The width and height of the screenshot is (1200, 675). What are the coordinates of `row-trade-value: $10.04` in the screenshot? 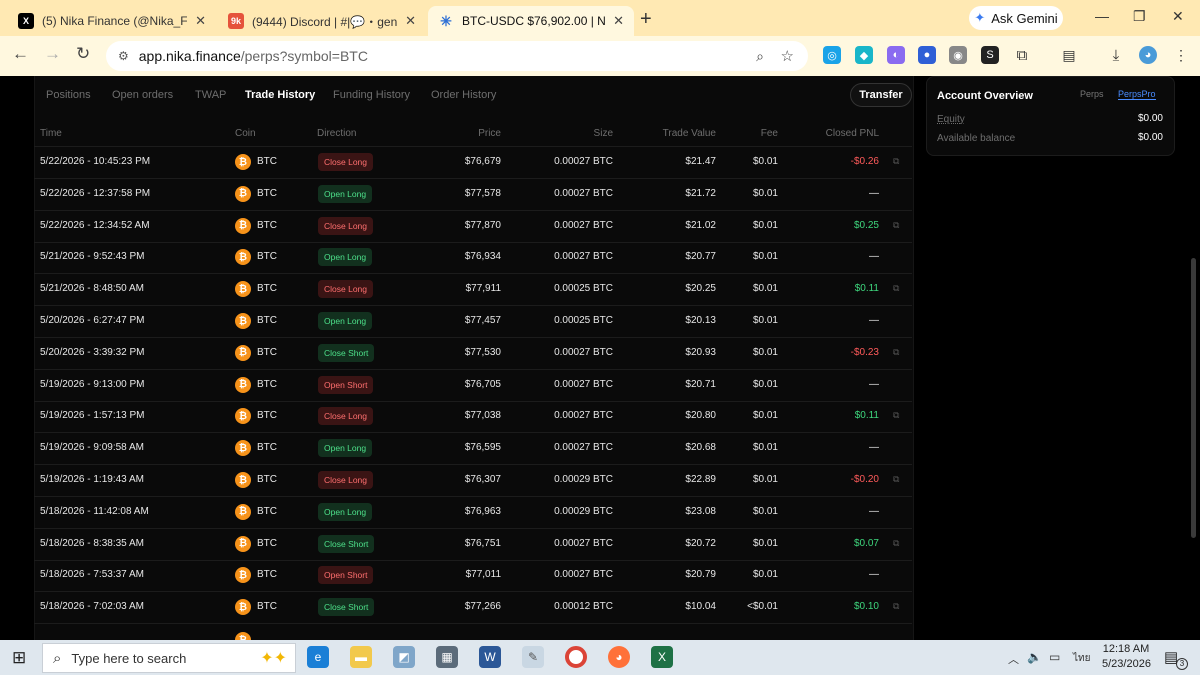 It's located at (700, 607).